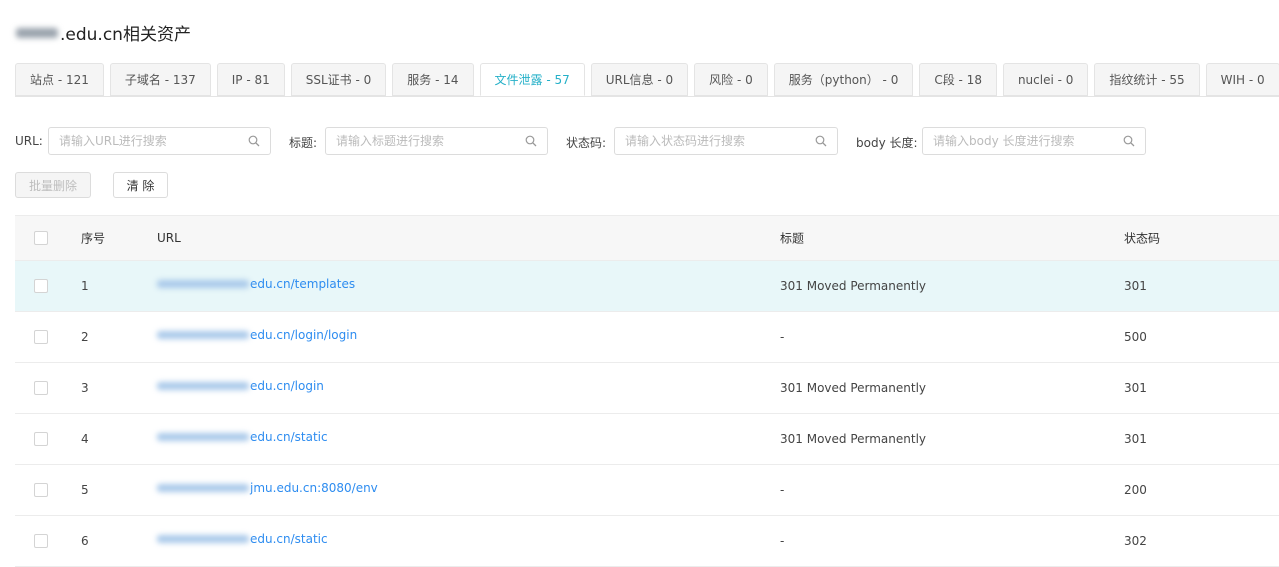 The image size is (1279, 567). Describe the element at coordinates (125, 35) in the screenshot. I see `page-title-text: .edu.cn相关资产` at that location.